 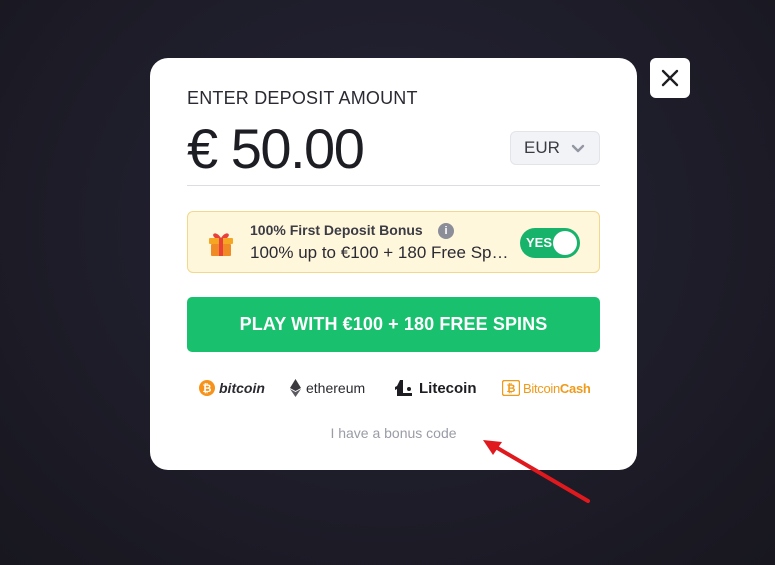 I want to click on payment-ethereum: ethereum, so click(x=327, y=388).